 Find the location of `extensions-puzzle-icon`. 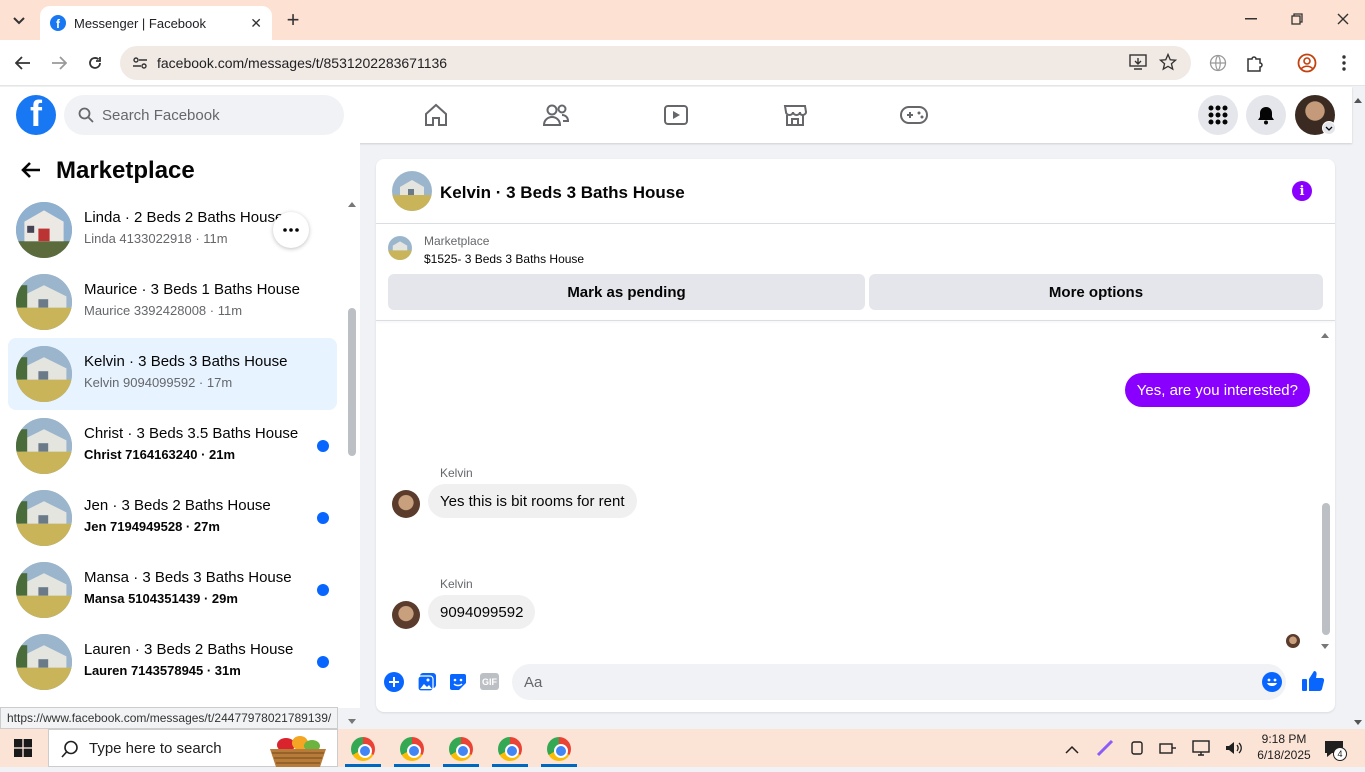

extensions-puzzle-icon is located at coordinates (1255, 63).